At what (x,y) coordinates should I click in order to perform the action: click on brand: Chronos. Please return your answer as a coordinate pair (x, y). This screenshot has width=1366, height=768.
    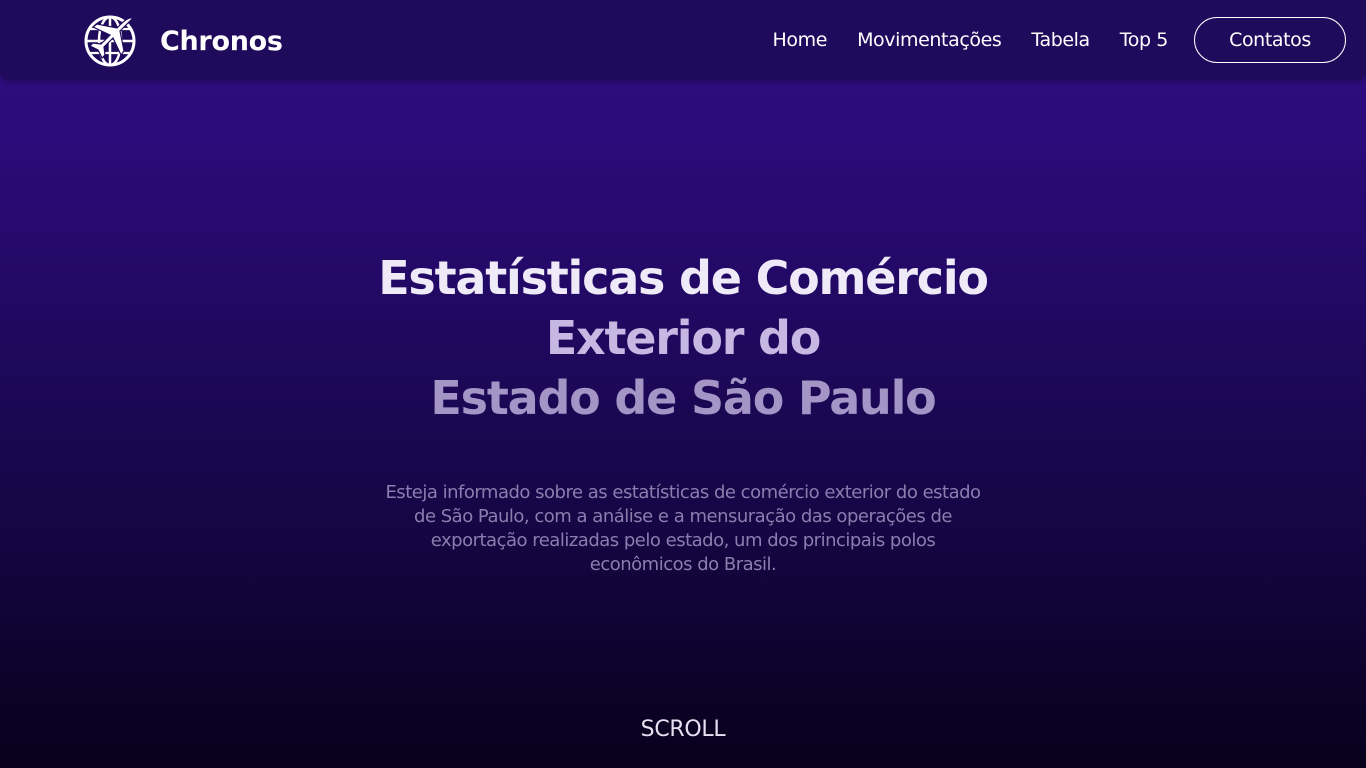
    Looking at the image, I should click on (183, 41).